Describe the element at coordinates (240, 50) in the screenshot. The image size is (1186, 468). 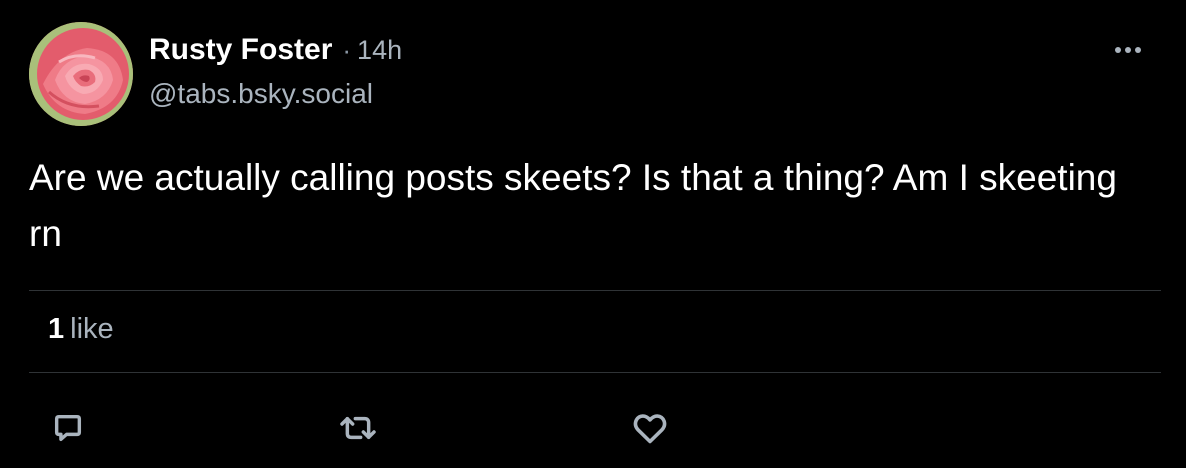
I see `author-display-name: Rusty Foster` at that location.